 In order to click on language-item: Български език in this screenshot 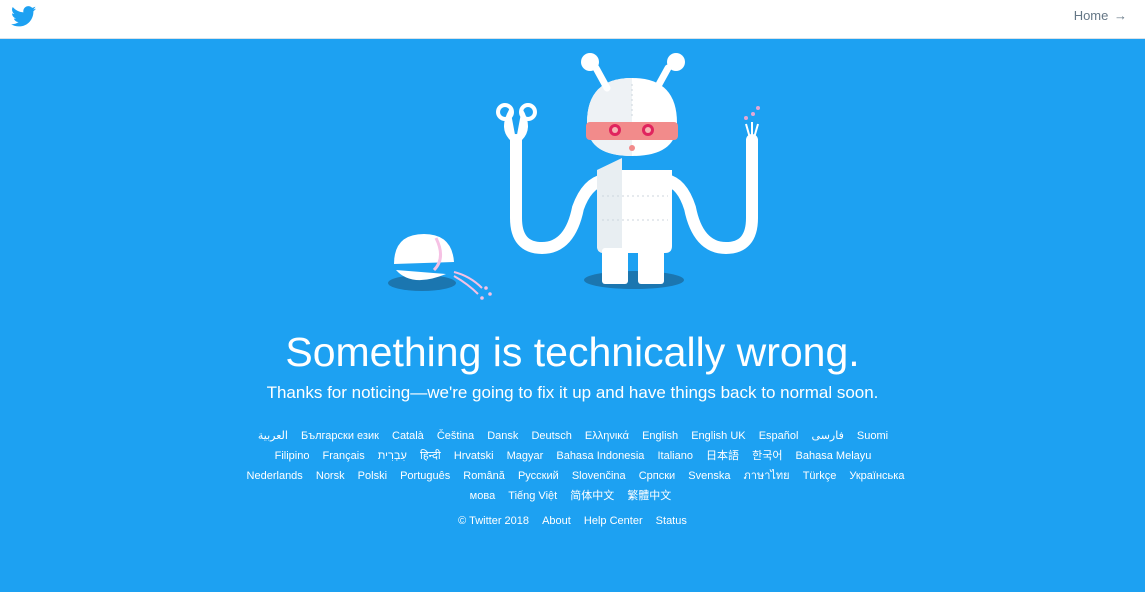, I will do `click(340, 436)`.